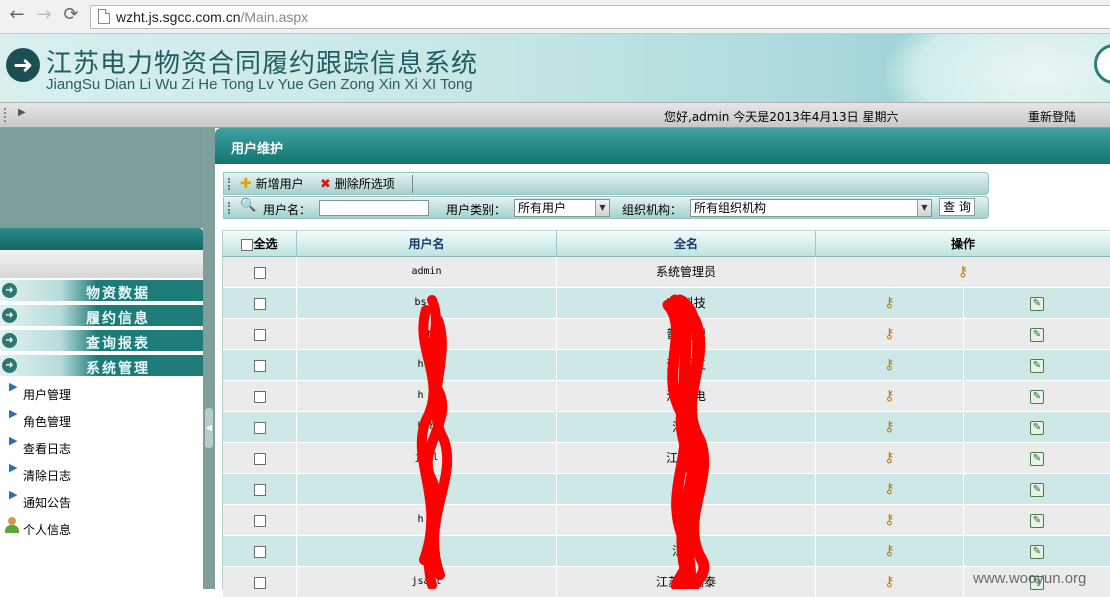  I want to click on user-type-select: 所有用户 ▼, so click(562, 208).